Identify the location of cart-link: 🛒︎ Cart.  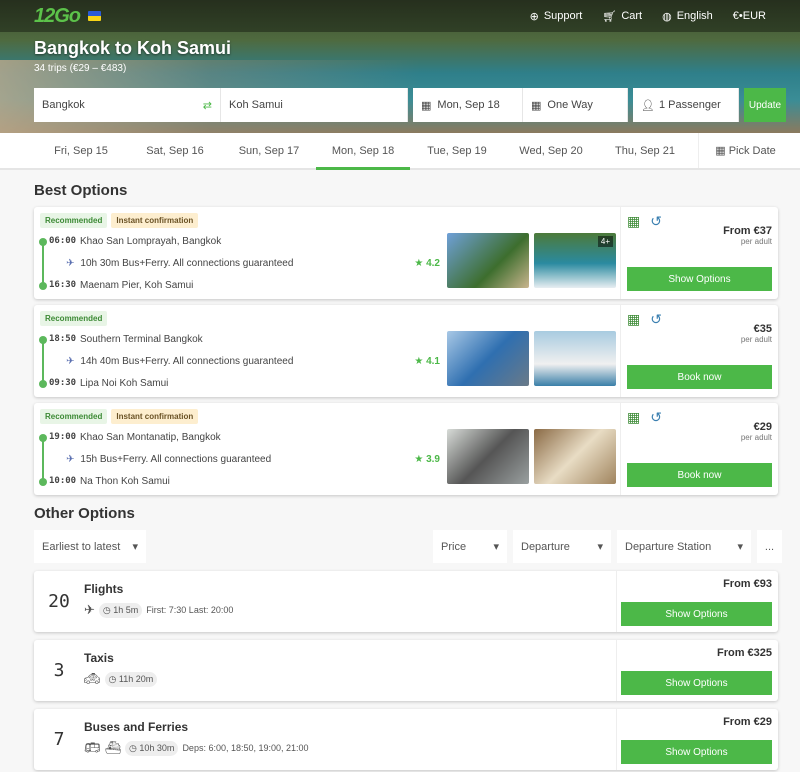
(622, 16).